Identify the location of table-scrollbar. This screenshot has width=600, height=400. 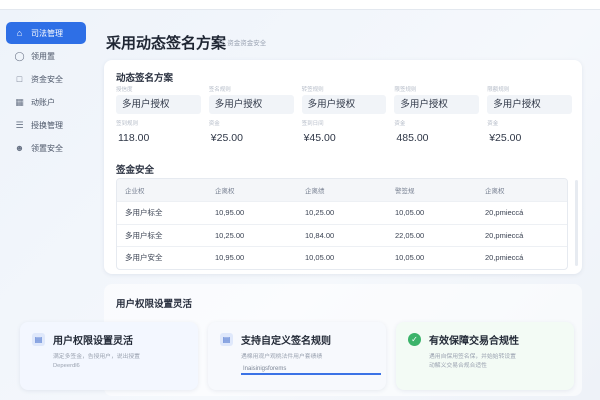
(576, 223).